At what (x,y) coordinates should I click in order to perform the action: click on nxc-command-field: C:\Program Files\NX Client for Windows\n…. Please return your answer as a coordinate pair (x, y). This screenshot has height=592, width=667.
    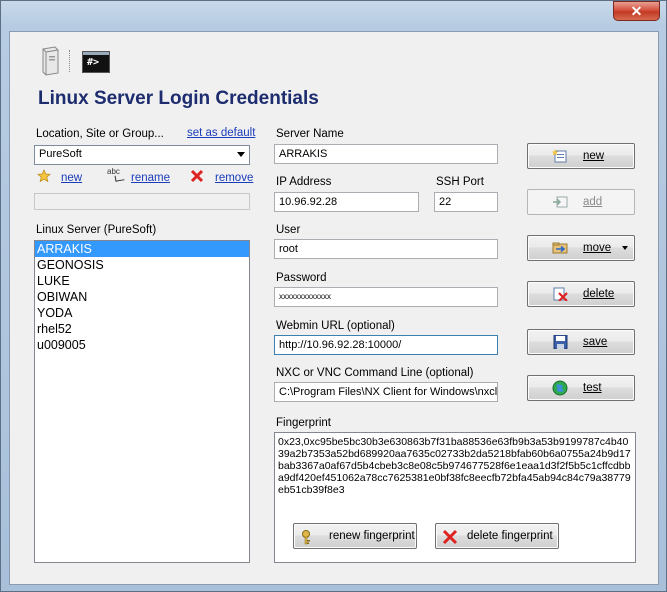
    Looking at the image, I should click on (386, 392).